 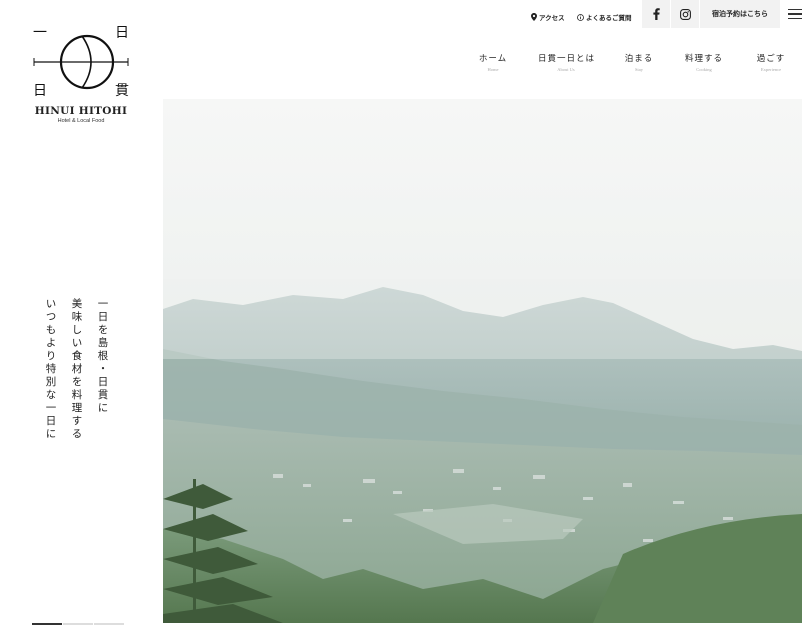 What do you see at coordinates (81, 76) in the screenshot?
I see `site-logo: 一 日 日 貫 HINUI HITOHI Hotel & Local Food` at bounding box center [81, 76].